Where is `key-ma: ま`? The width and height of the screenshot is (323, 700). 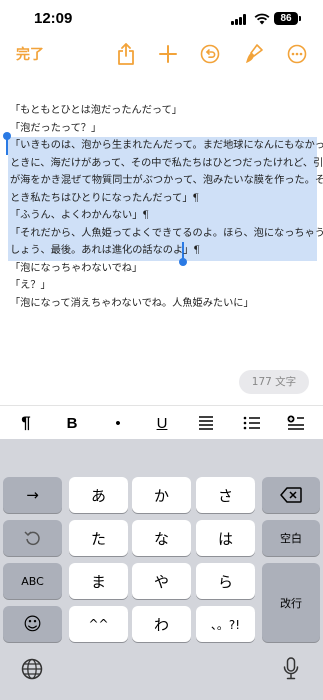
key-ma: ま is located at coordinates (98, 581).